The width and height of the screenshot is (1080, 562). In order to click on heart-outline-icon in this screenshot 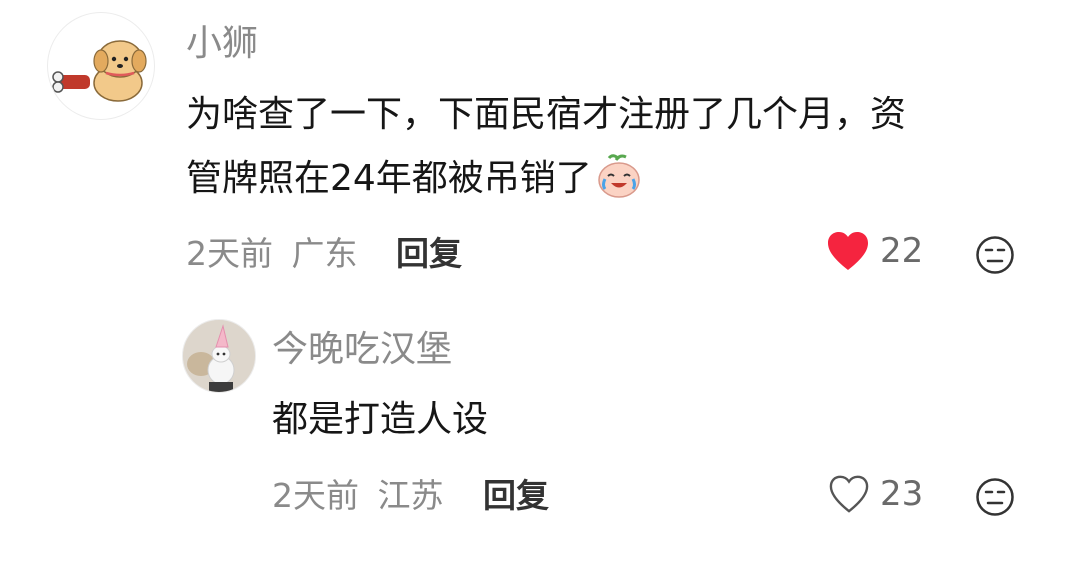, I will do `click(849, 494)`.